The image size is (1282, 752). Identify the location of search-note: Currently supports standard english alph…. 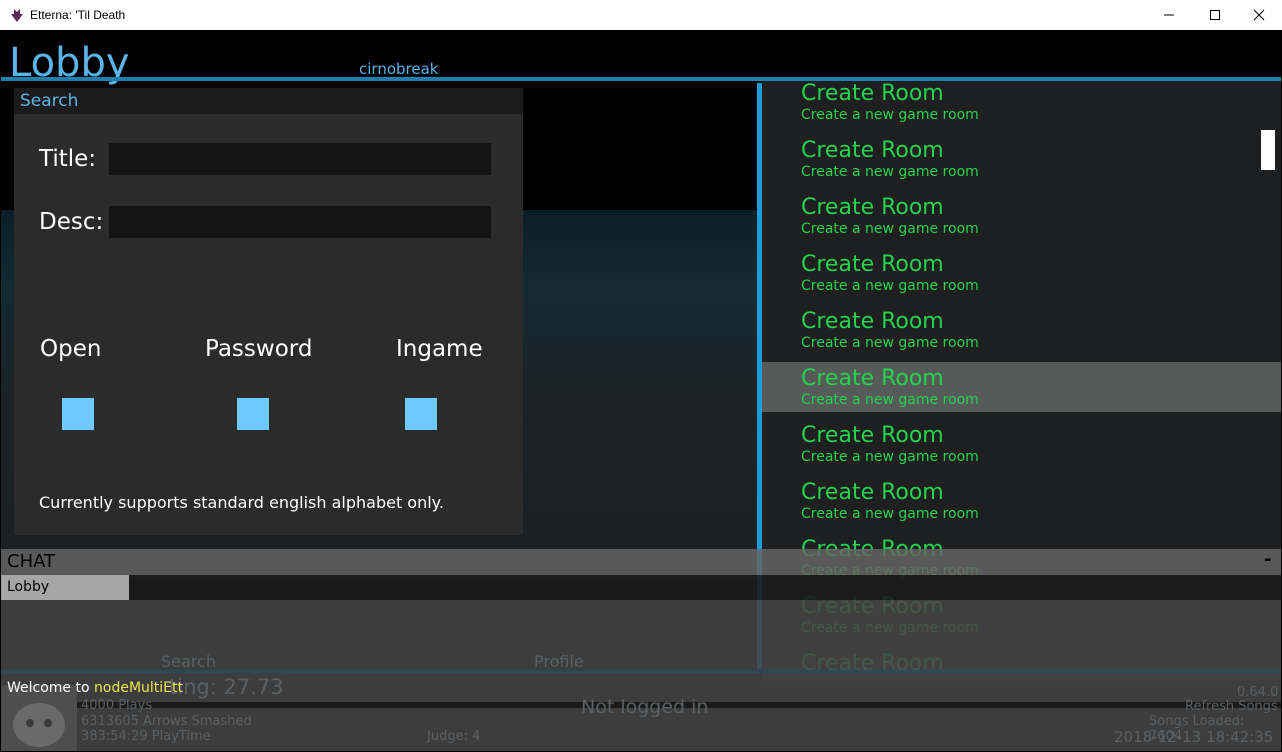
(241, 502).